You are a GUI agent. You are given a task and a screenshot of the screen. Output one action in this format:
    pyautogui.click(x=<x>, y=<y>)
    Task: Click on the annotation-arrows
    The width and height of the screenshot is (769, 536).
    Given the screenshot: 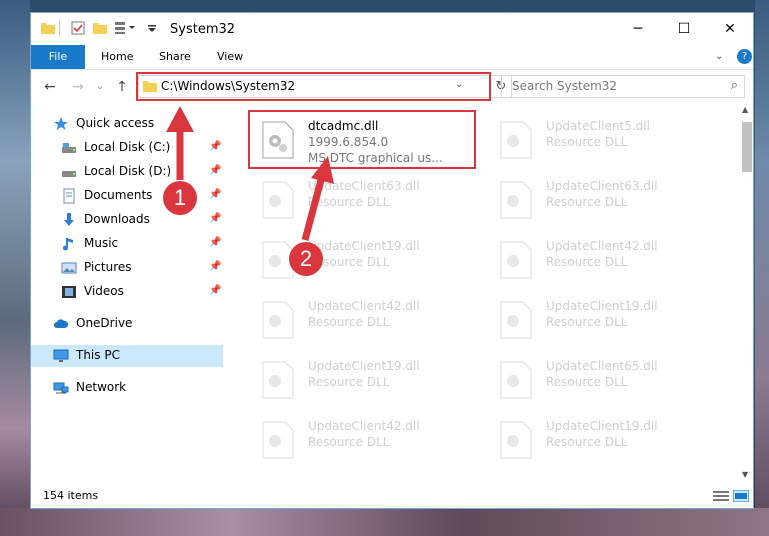 What is the action you would take?
    pyautogui.click(x=250, y=173)
    